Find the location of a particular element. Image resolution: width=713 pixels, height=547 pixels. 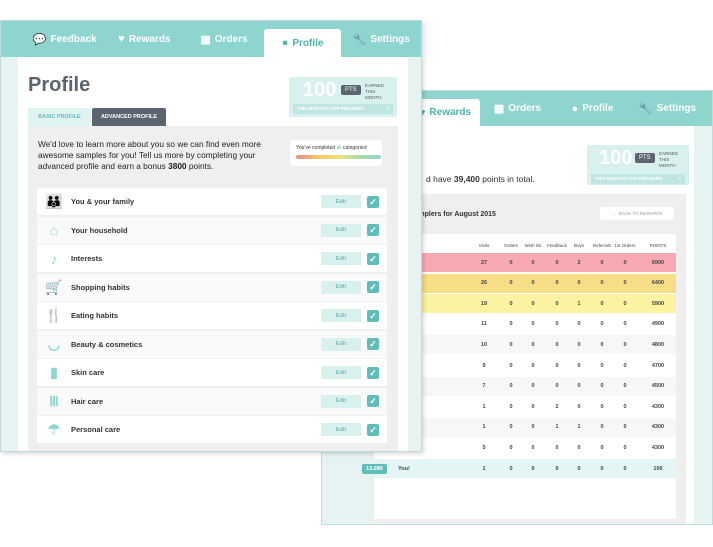

speech-bubble-icon: 💬 is located at coordinates (39, 39).